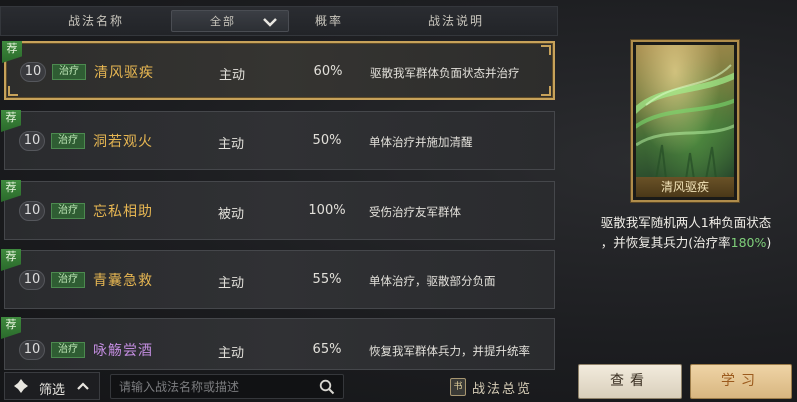 Image resolution: width=797 pixels, height=402 pixels. I want to click on heal-rate-value: 180%, so click(748, 242).